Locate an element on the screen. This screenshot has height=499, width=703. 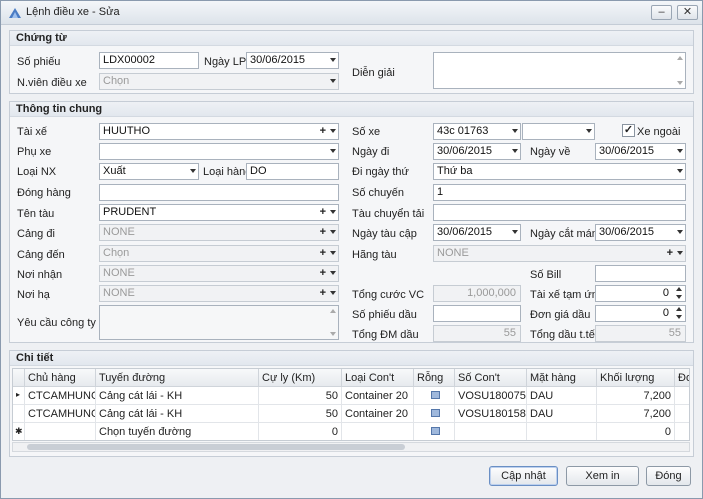
cell-socont: VOSU1800754 is located at coordinates (491, 396).